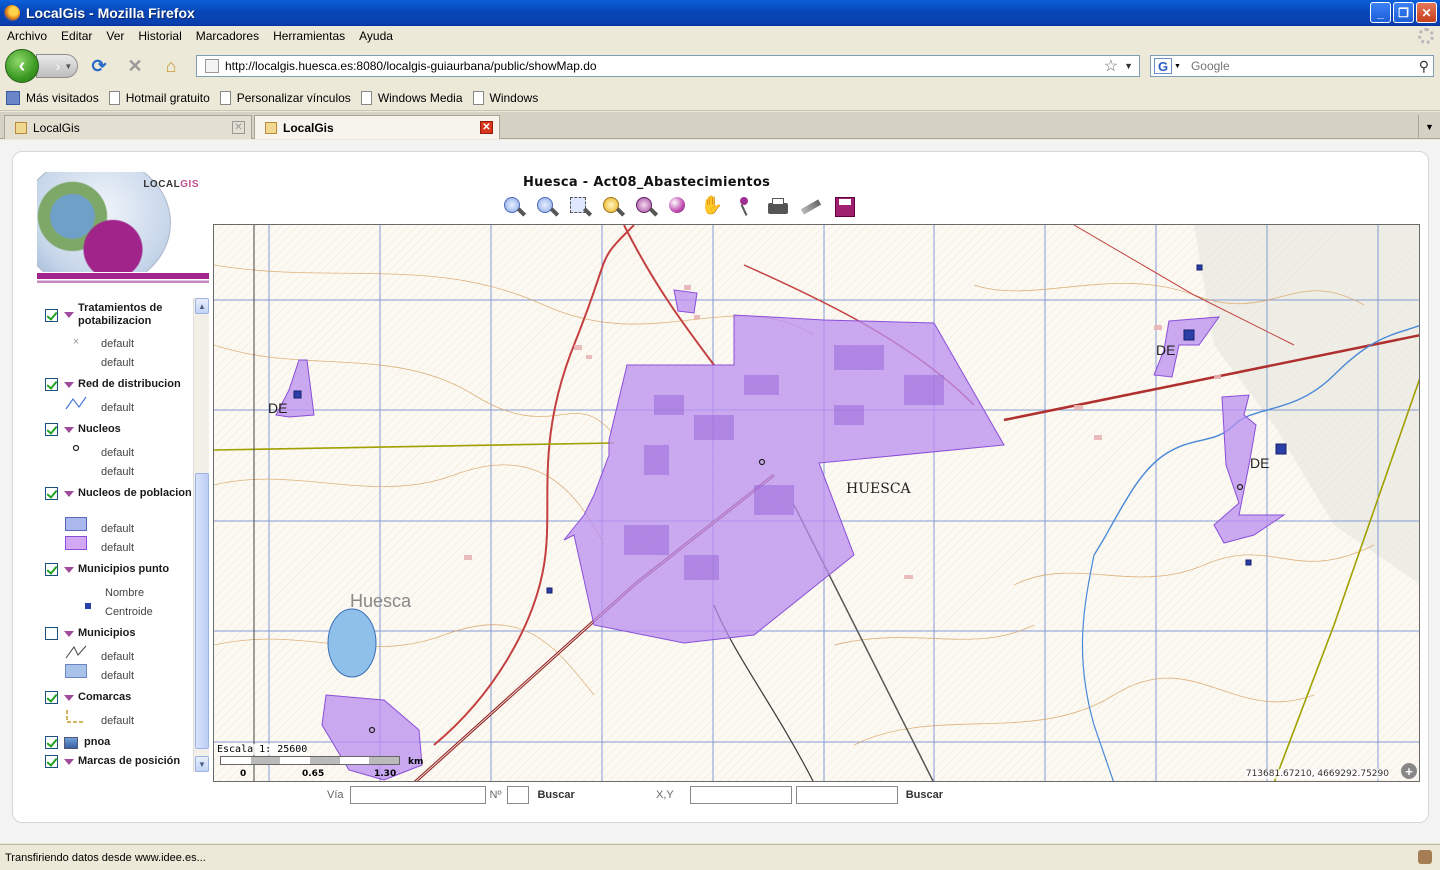  Describe the element at coordinates (518, 795) in the screenshot. I see `number-input` at that location.